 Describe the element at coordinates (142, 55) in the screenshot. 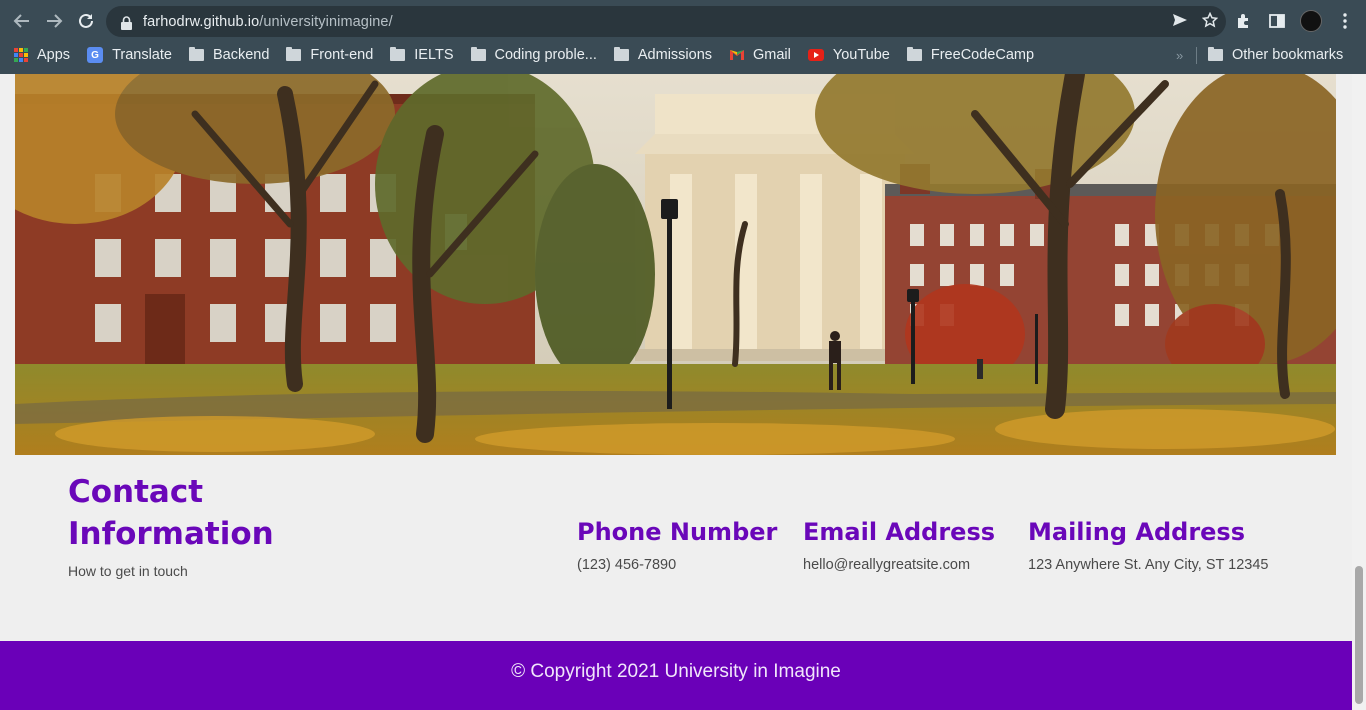

I see `bookmark-label: Translate` at that location.